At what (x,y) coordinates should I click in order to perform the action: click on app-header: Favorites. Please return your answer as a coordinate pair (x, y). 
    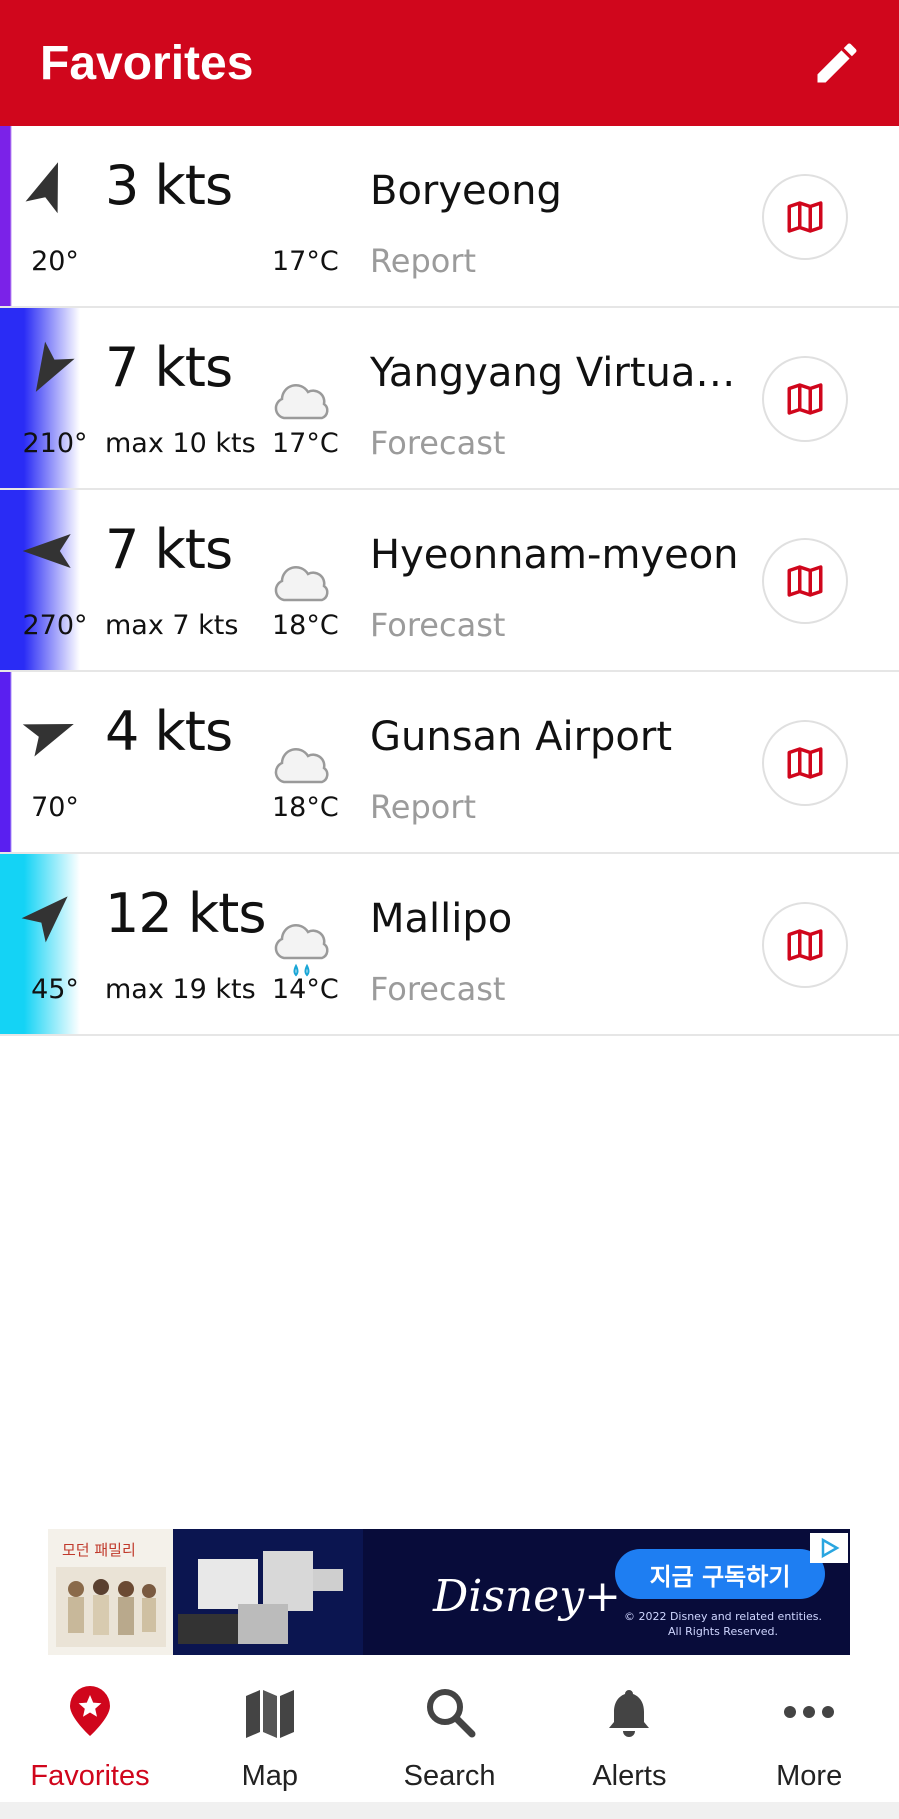
    Looking at the image, I should click on (449, 63).